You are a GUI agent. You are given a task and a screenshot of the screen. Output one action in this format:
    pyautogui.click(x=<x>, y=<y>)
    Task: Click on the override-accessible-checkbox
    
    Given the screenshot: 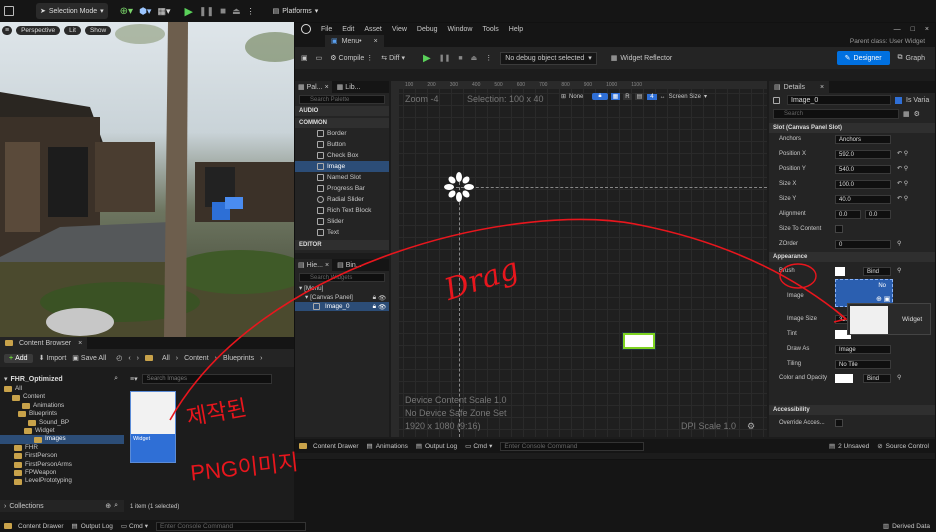 What is the action you would take?
    pyautogui.click(x=839, y=423)
    